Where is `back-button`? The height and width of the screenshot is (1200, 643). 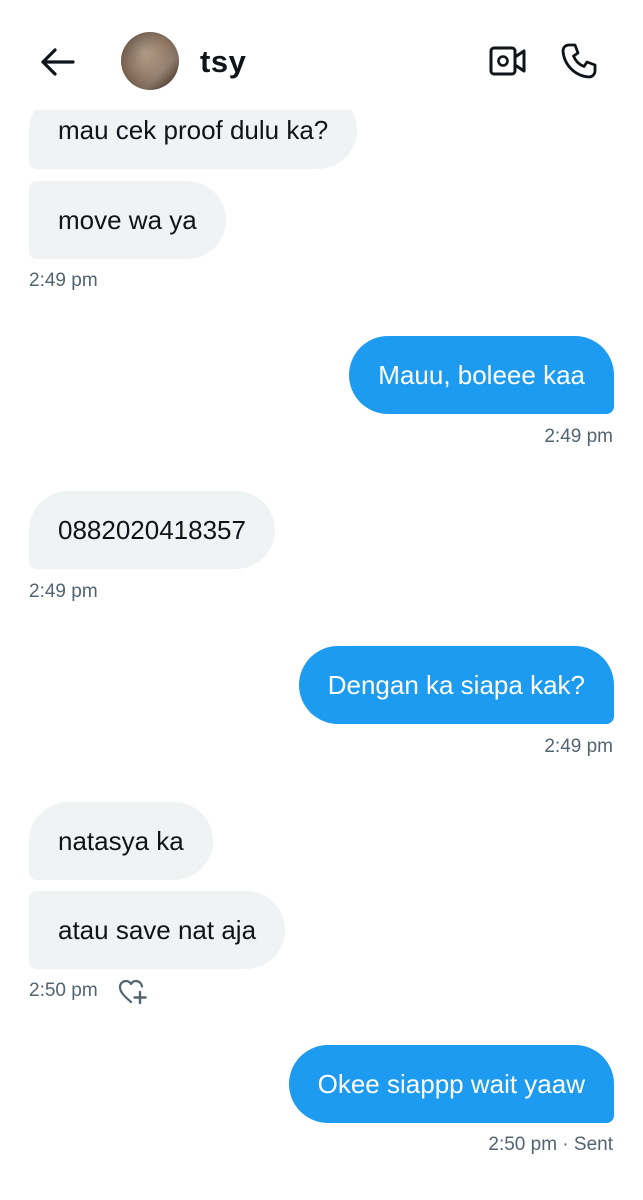 back-button is located at coordinates (58, 62).